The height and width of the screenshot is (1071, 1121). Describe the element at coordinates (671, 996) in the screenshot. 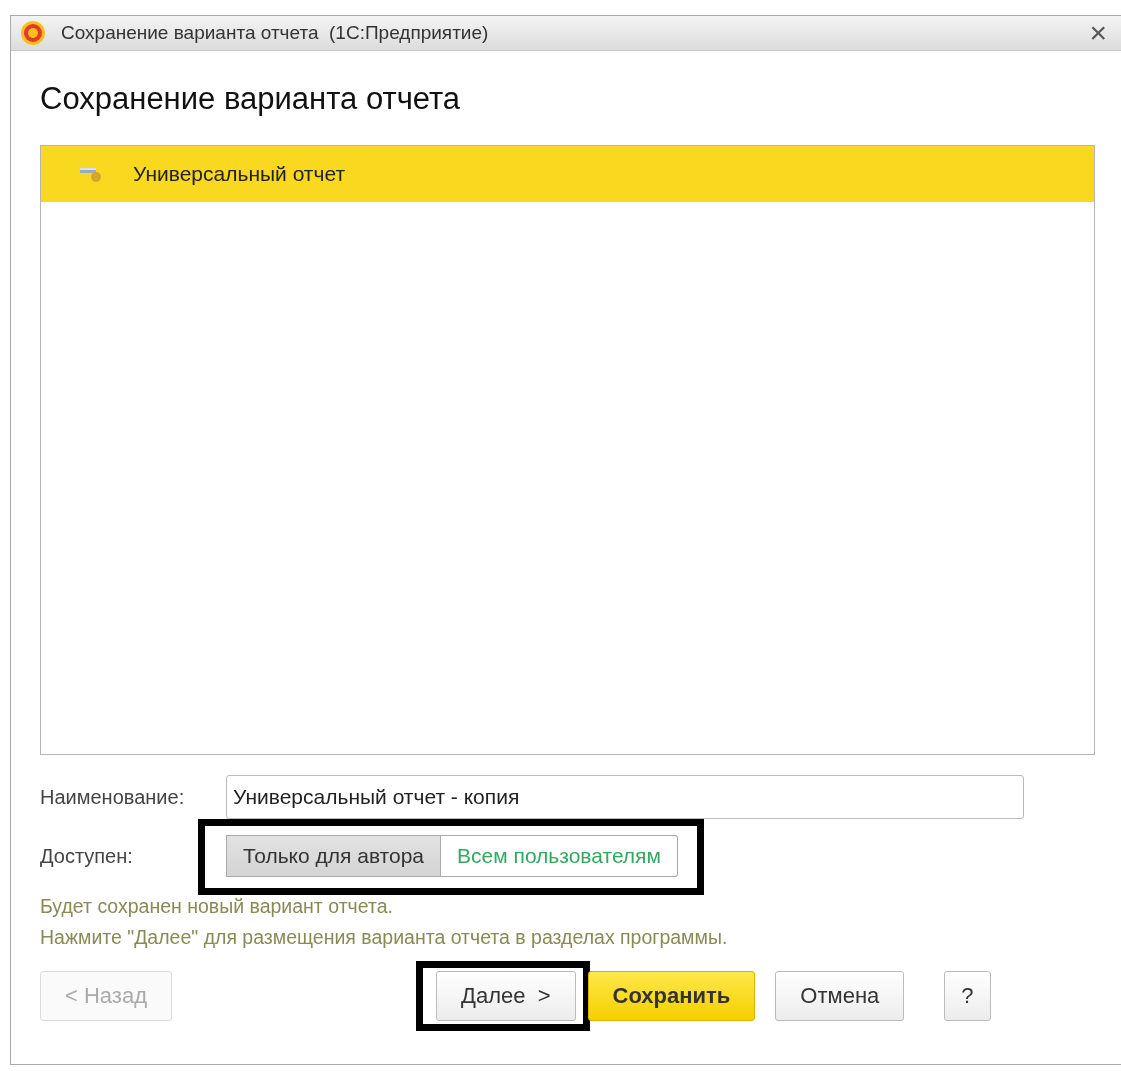

I see `default-button: Сохранить` at that location.